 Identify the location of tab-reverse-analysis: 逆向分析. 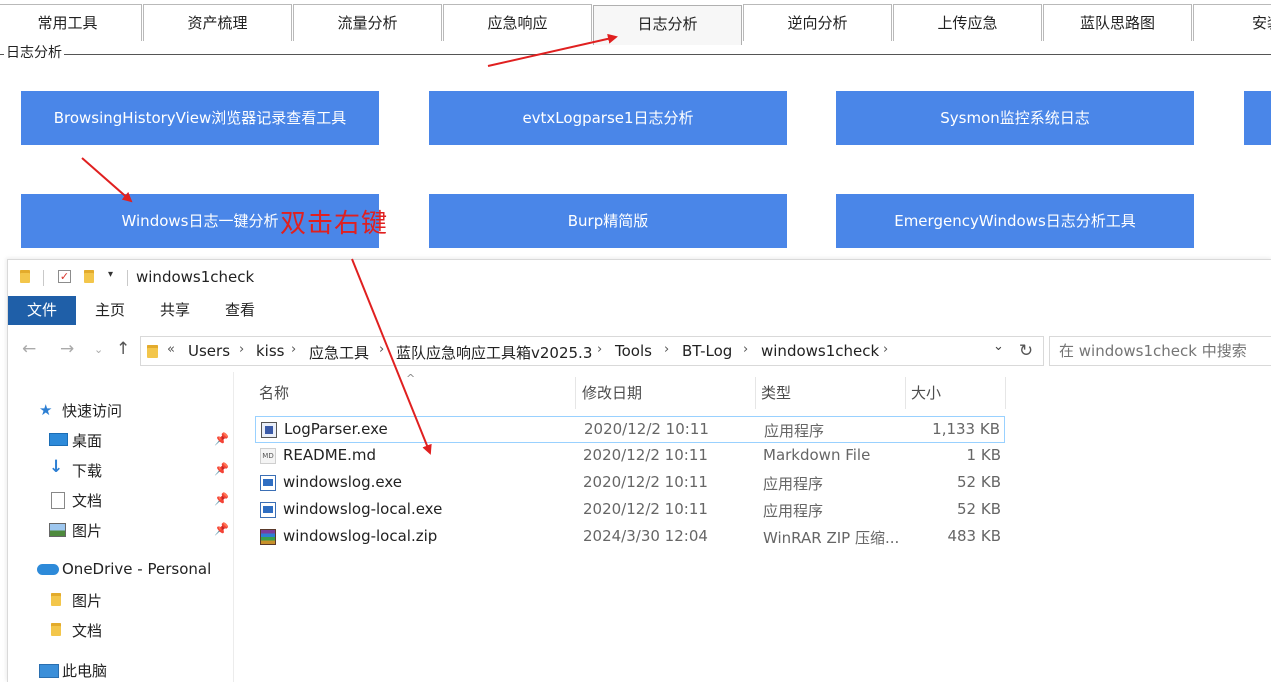
(817, 22).